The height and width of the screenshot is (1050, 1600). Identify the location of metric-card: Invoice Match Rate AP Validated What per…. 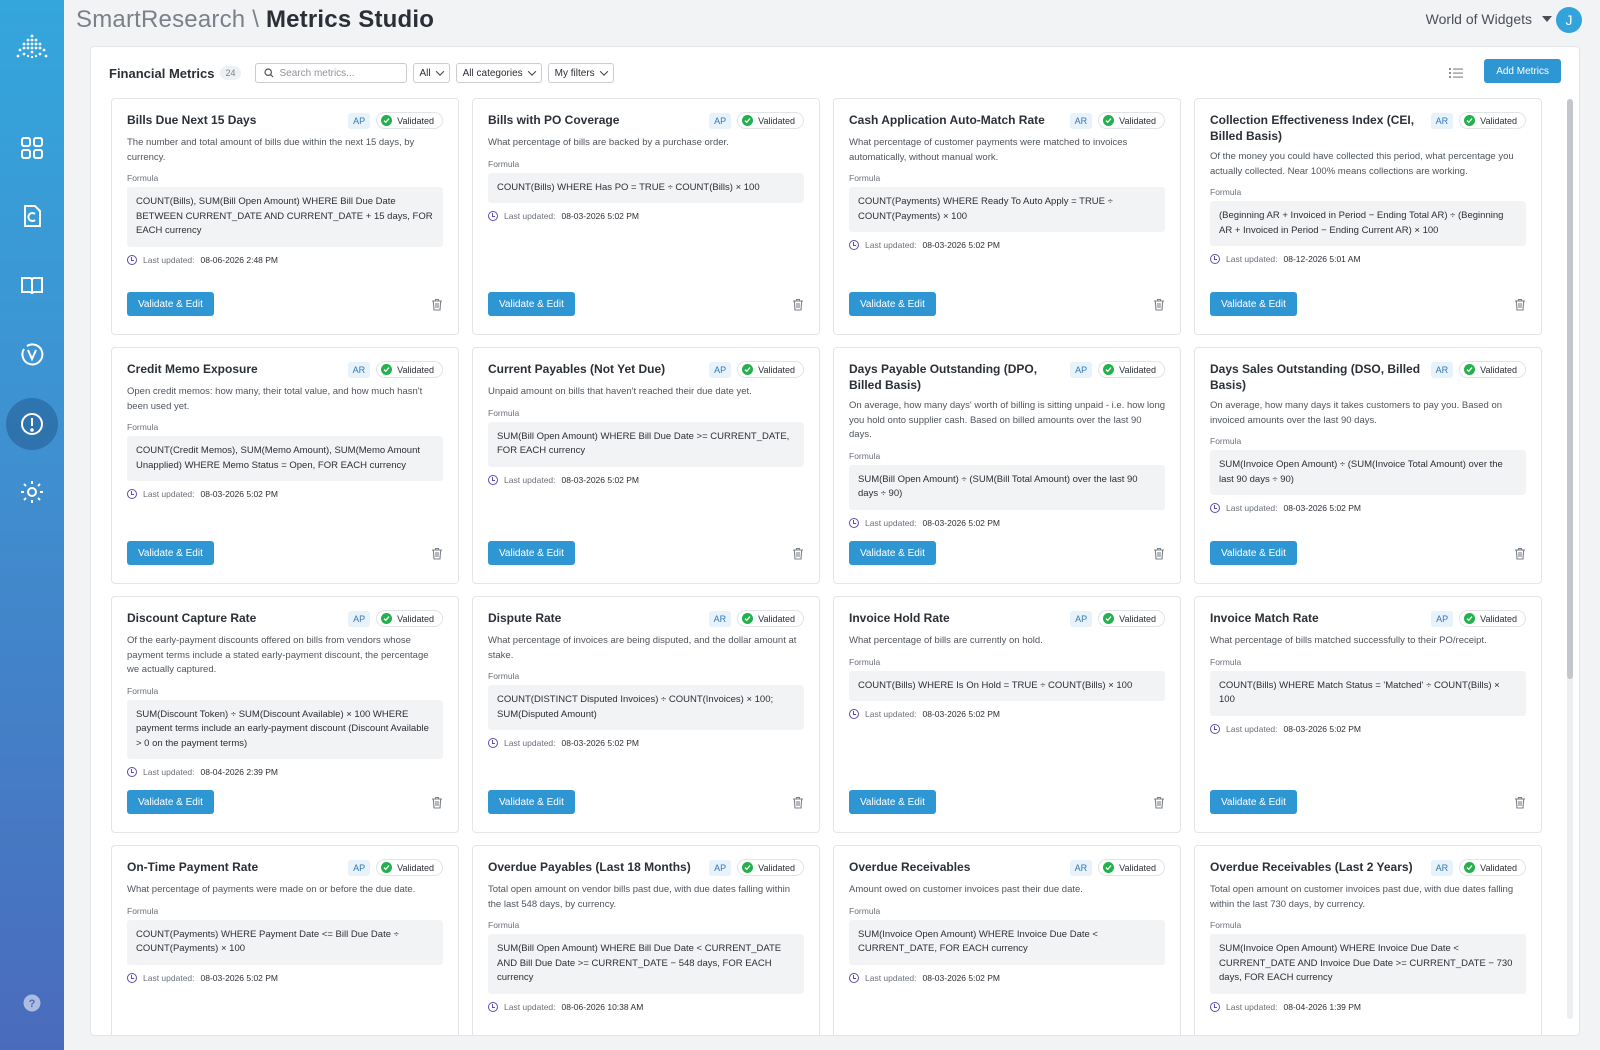
(1368, 714).